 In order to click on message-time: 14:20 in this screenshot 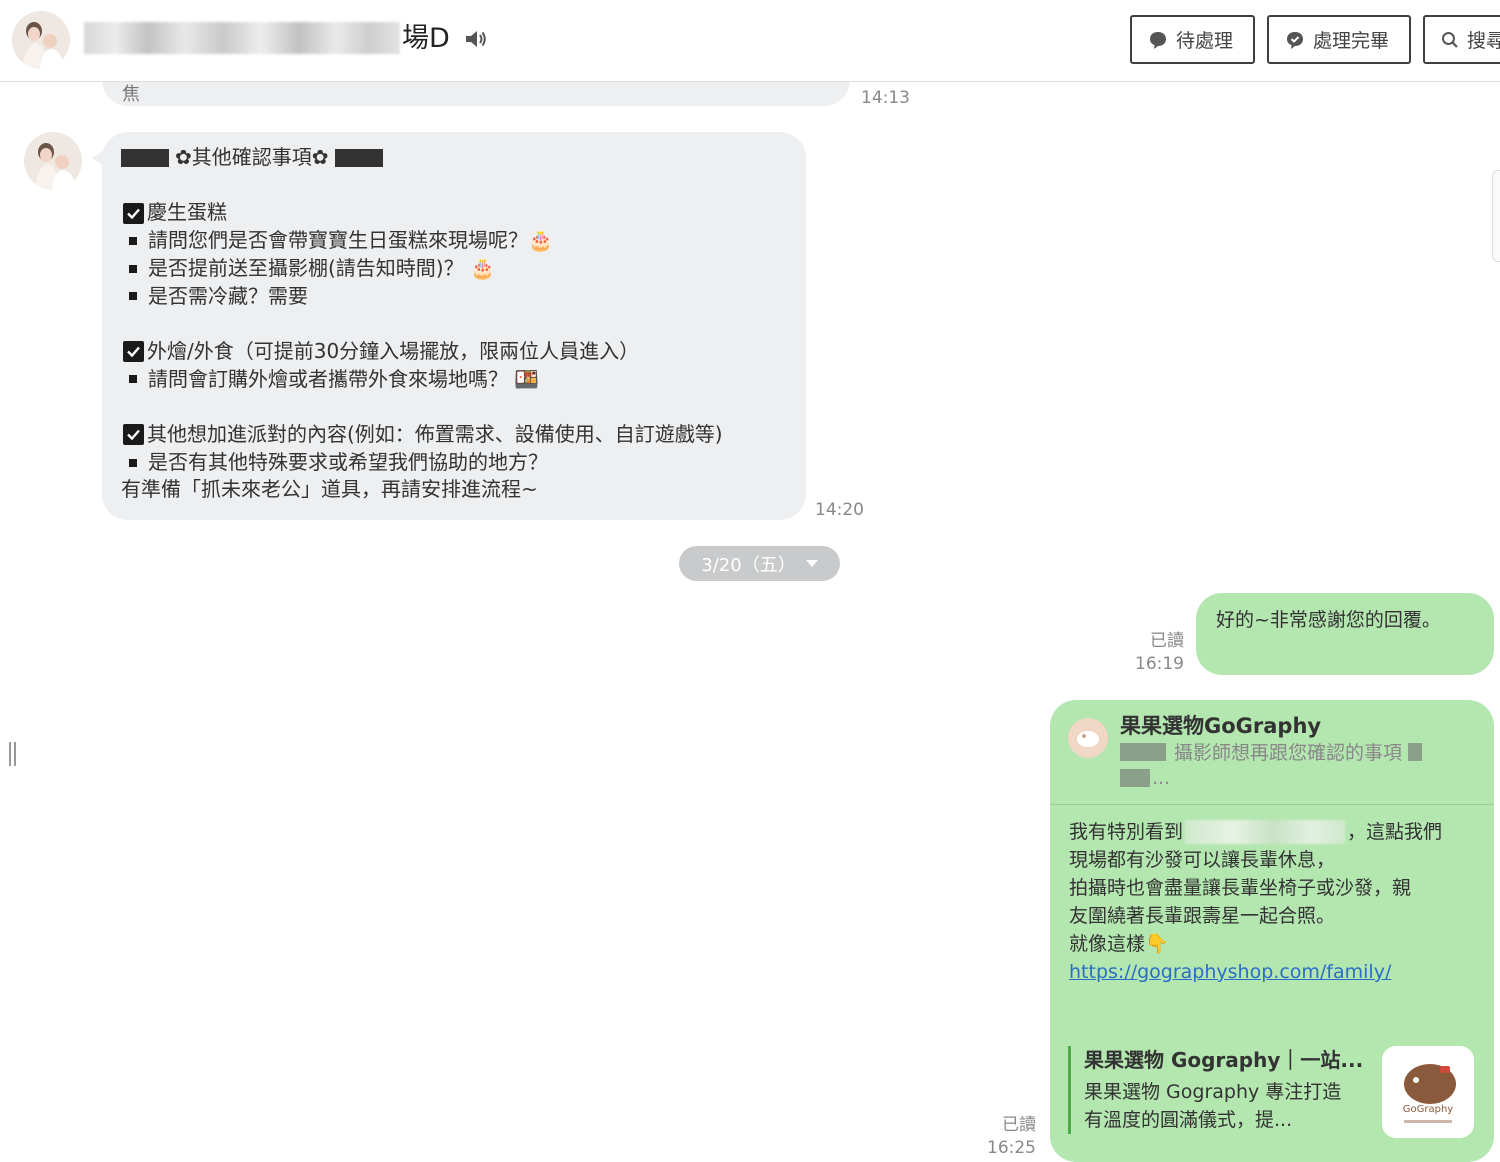, I will do `click(839, 510)`.